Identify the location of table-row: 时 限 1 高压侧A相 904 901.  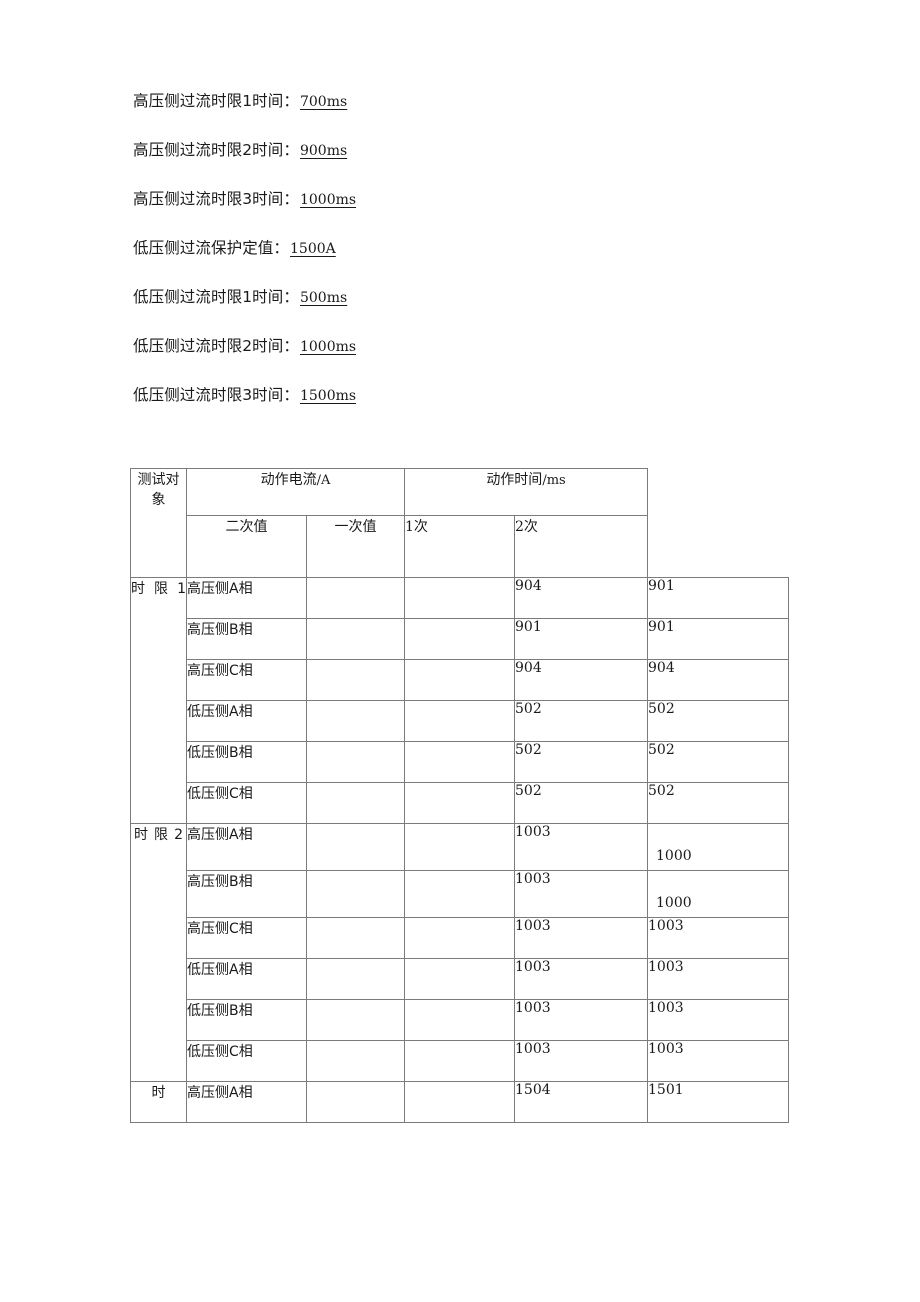
(460, 700).